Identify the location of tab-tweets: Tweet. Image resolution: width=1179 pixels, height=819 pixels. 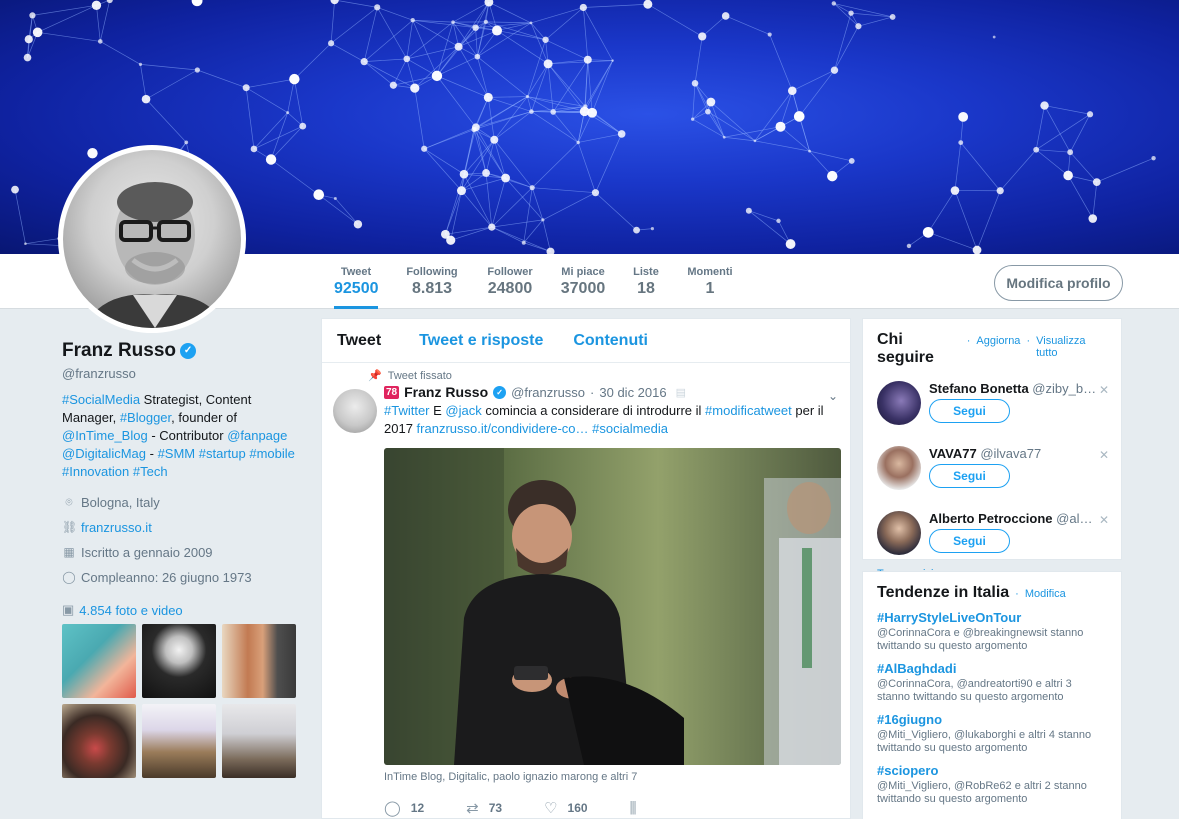
(359, 341).